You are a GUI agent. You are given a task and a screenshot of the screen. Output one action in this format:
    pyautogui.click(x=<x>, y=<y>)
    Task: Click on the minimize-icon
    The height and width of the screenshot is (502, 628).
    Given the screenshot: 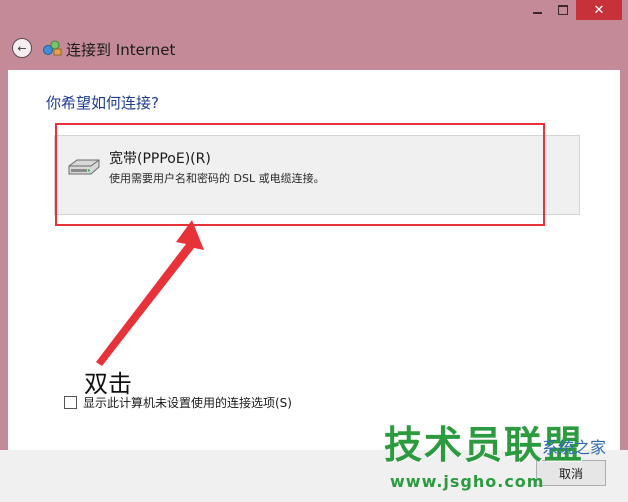 What is the action you would take?
    pyautogui.click(x=537, y=13)
    